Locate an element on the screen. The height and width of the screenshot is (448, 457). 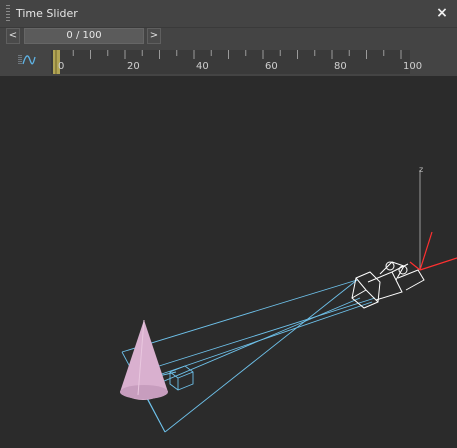
title-bar: Time Slider × is located at coordinates (228, 14).